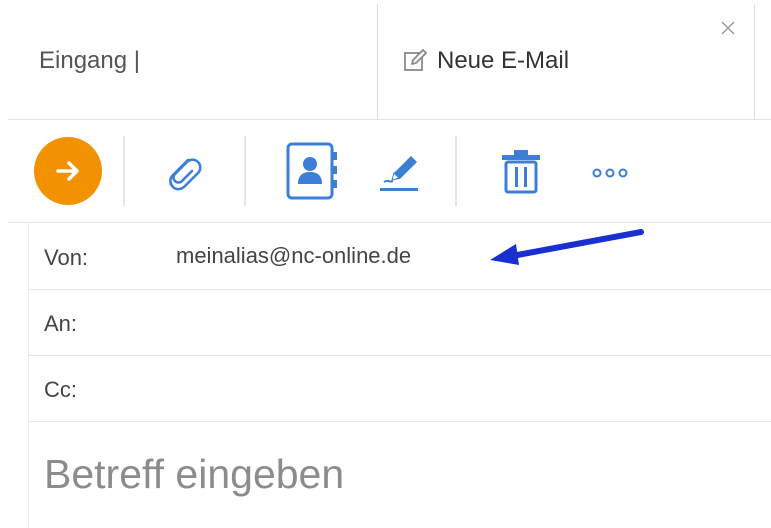 The height and width of the screenshot is (528, 771). I want to click on subject-input: Betreff eingeben, so click(194, 474).